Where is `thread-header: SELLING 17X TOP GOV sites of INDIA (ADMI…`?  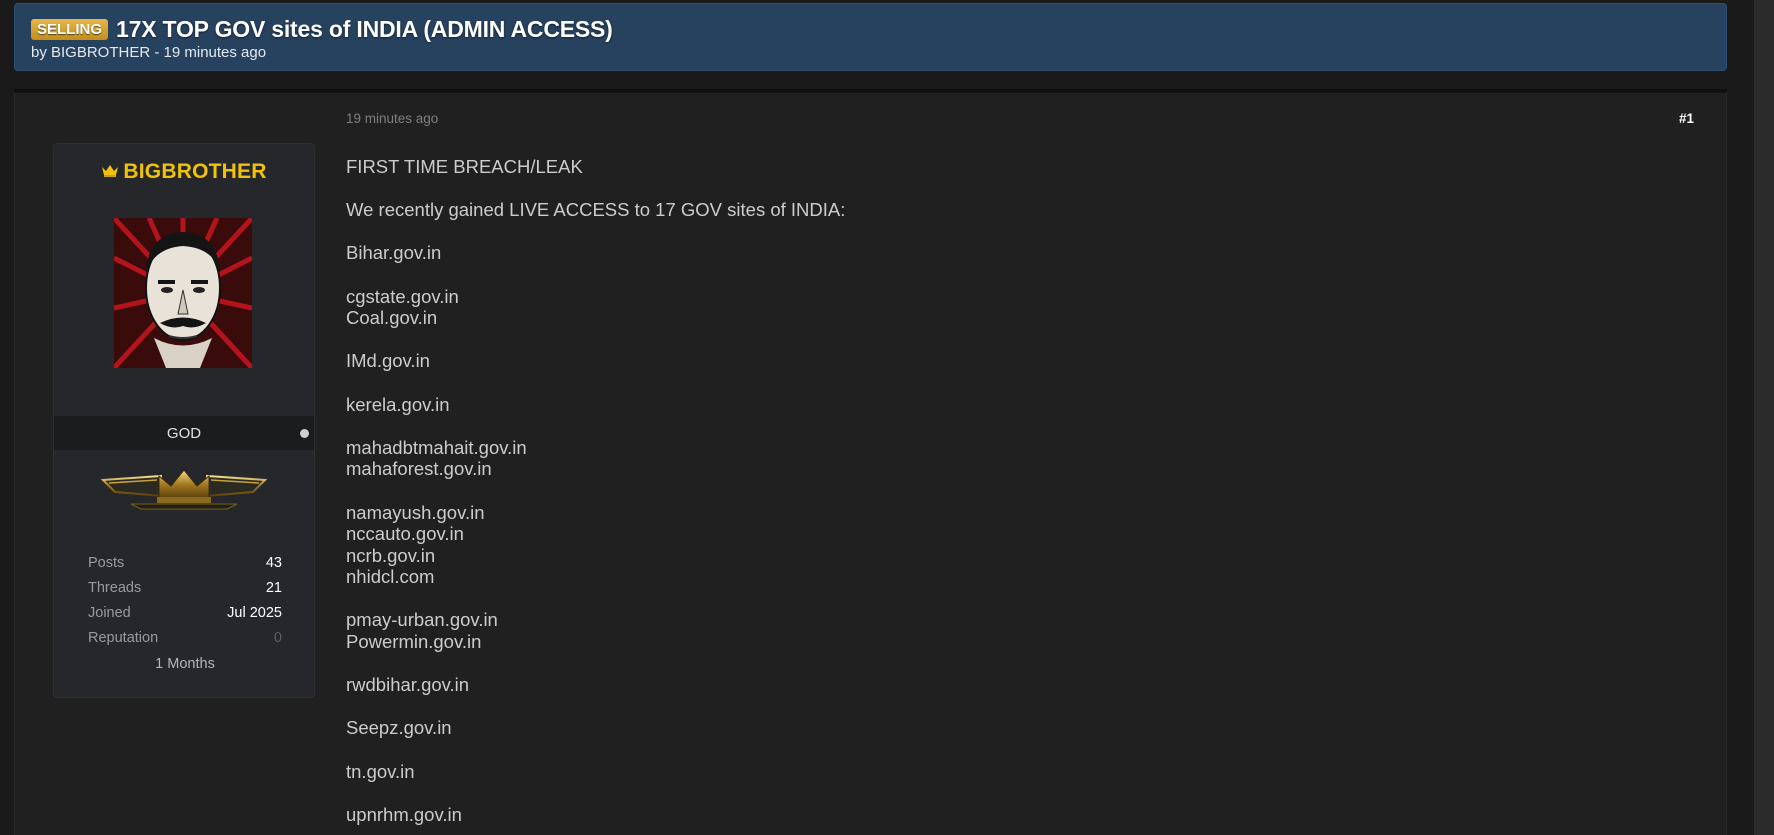
thread-header: SELLING 17X TOP GOV sites of INDIA (ADMI… is located at coordinates (870, 37).